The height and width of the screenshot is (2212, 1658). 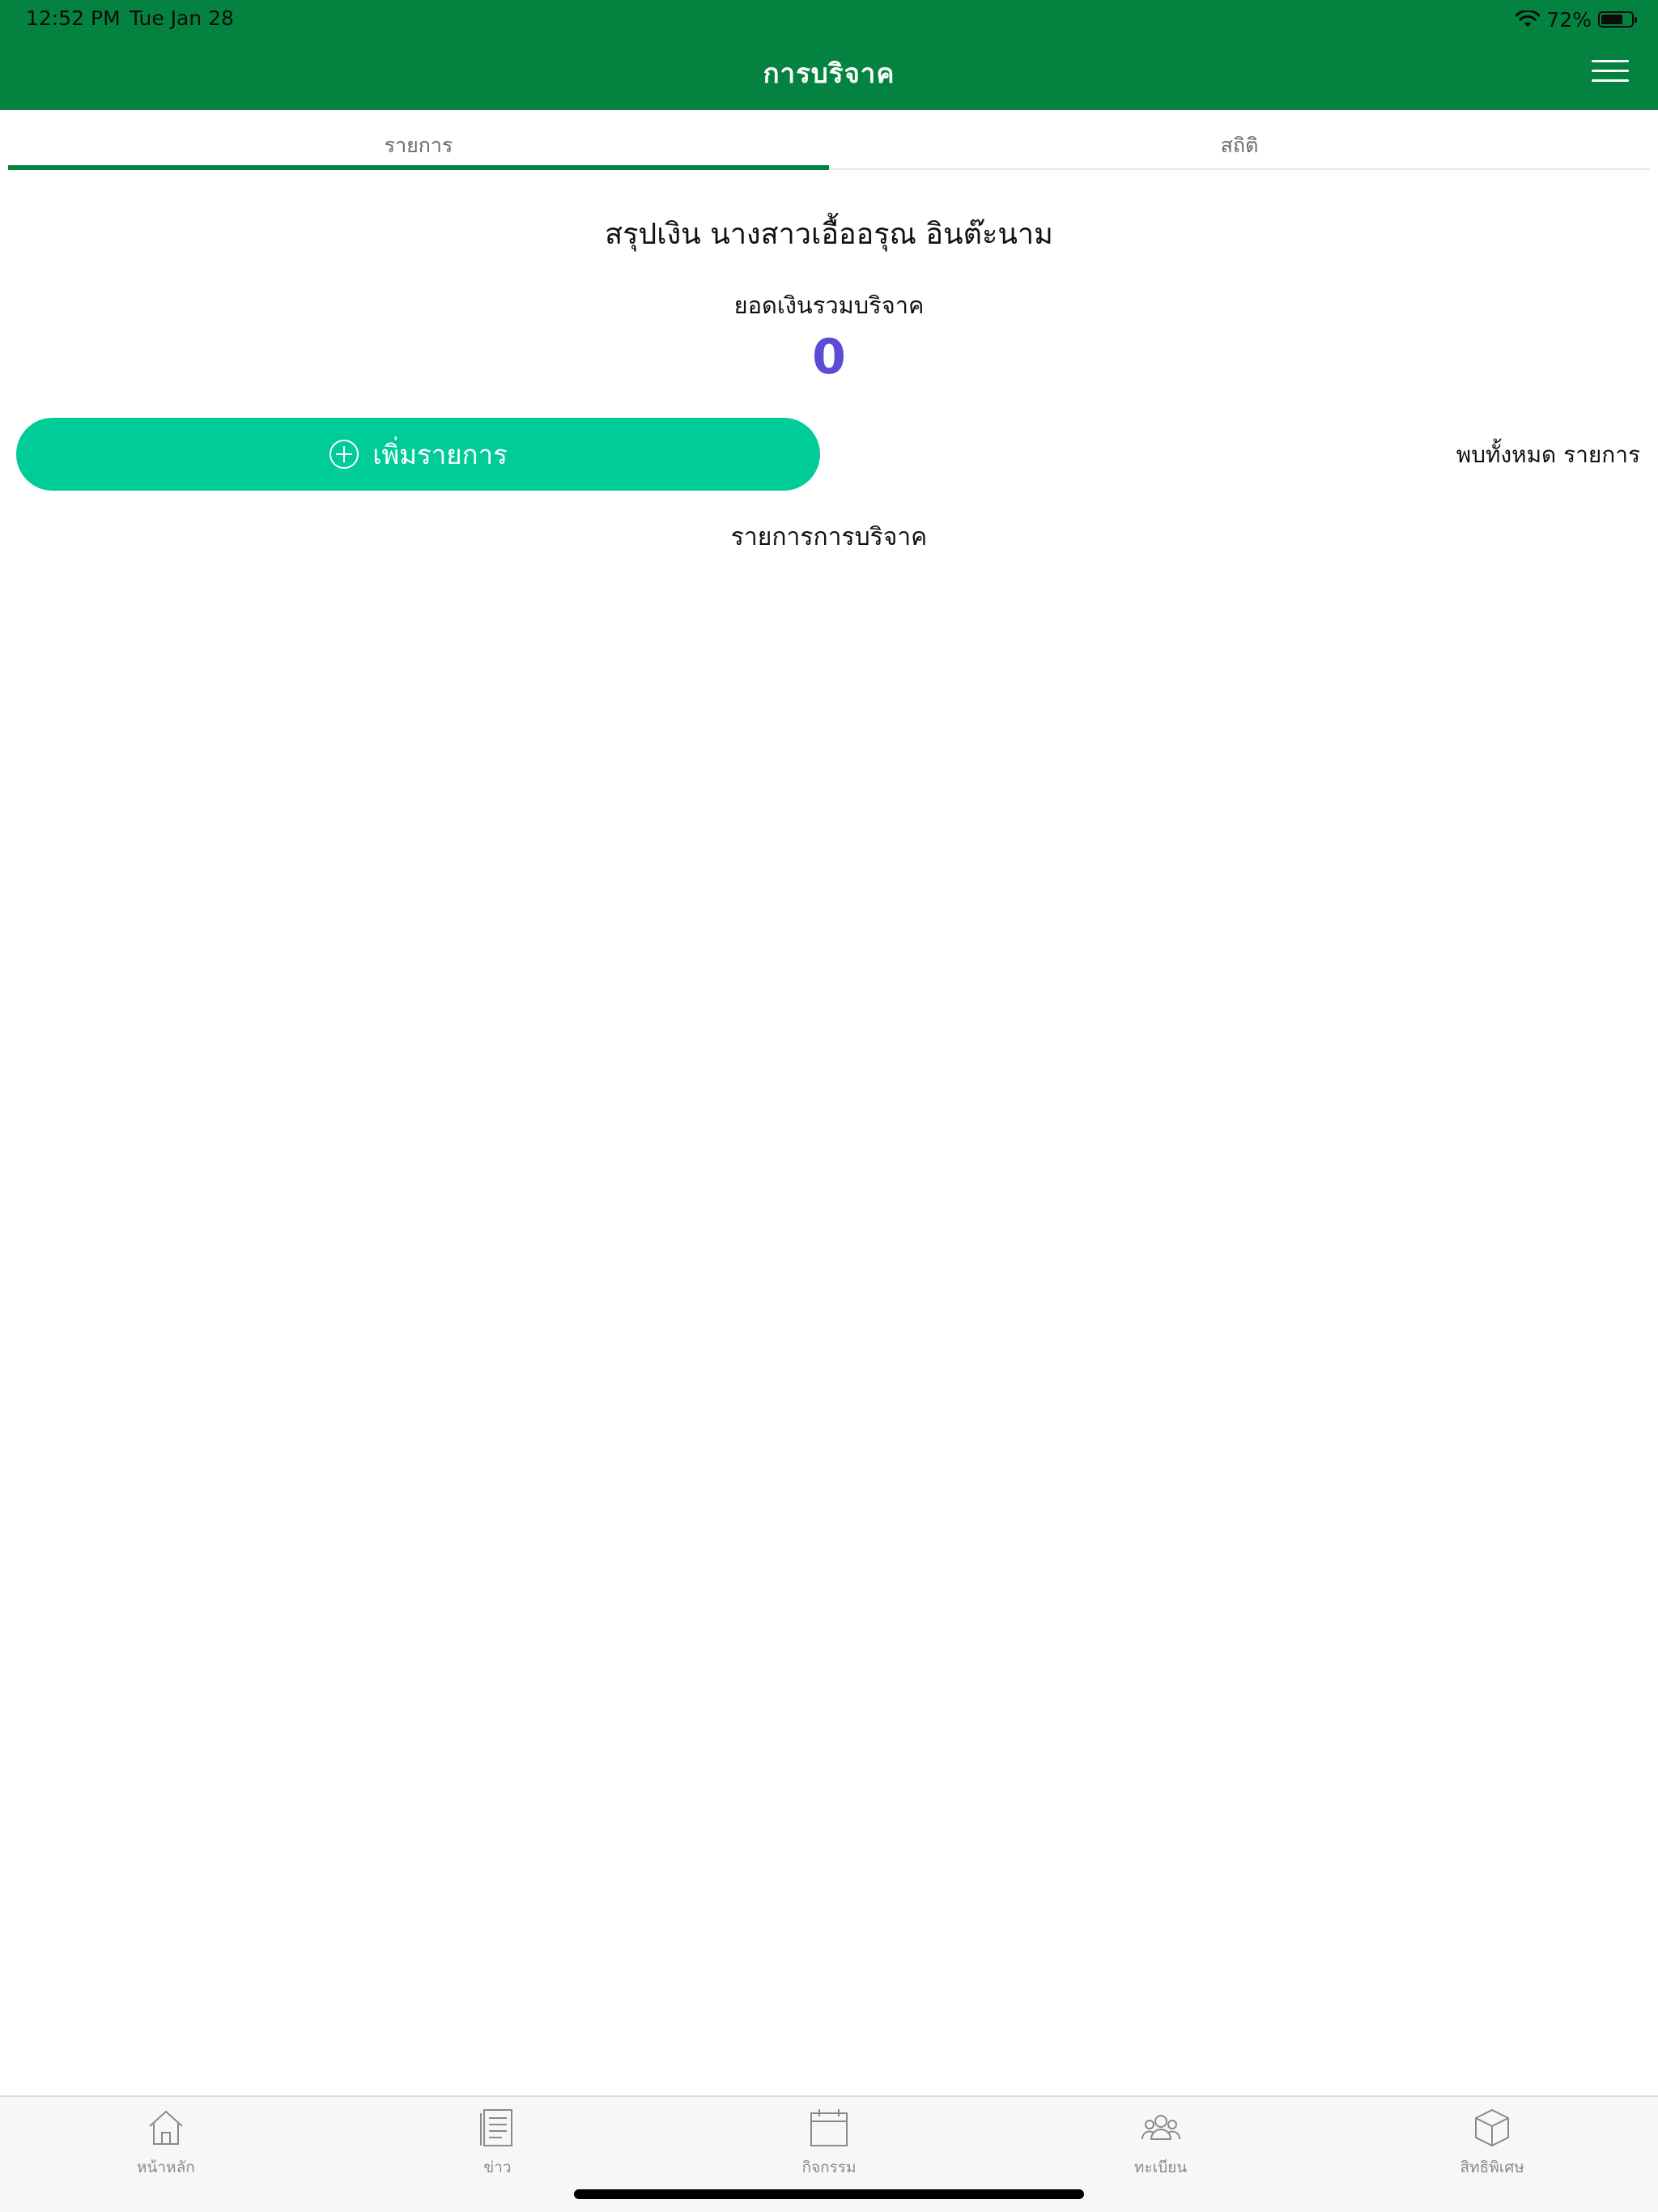 I want to click on box-icon, so click(x=1492, y=2128).